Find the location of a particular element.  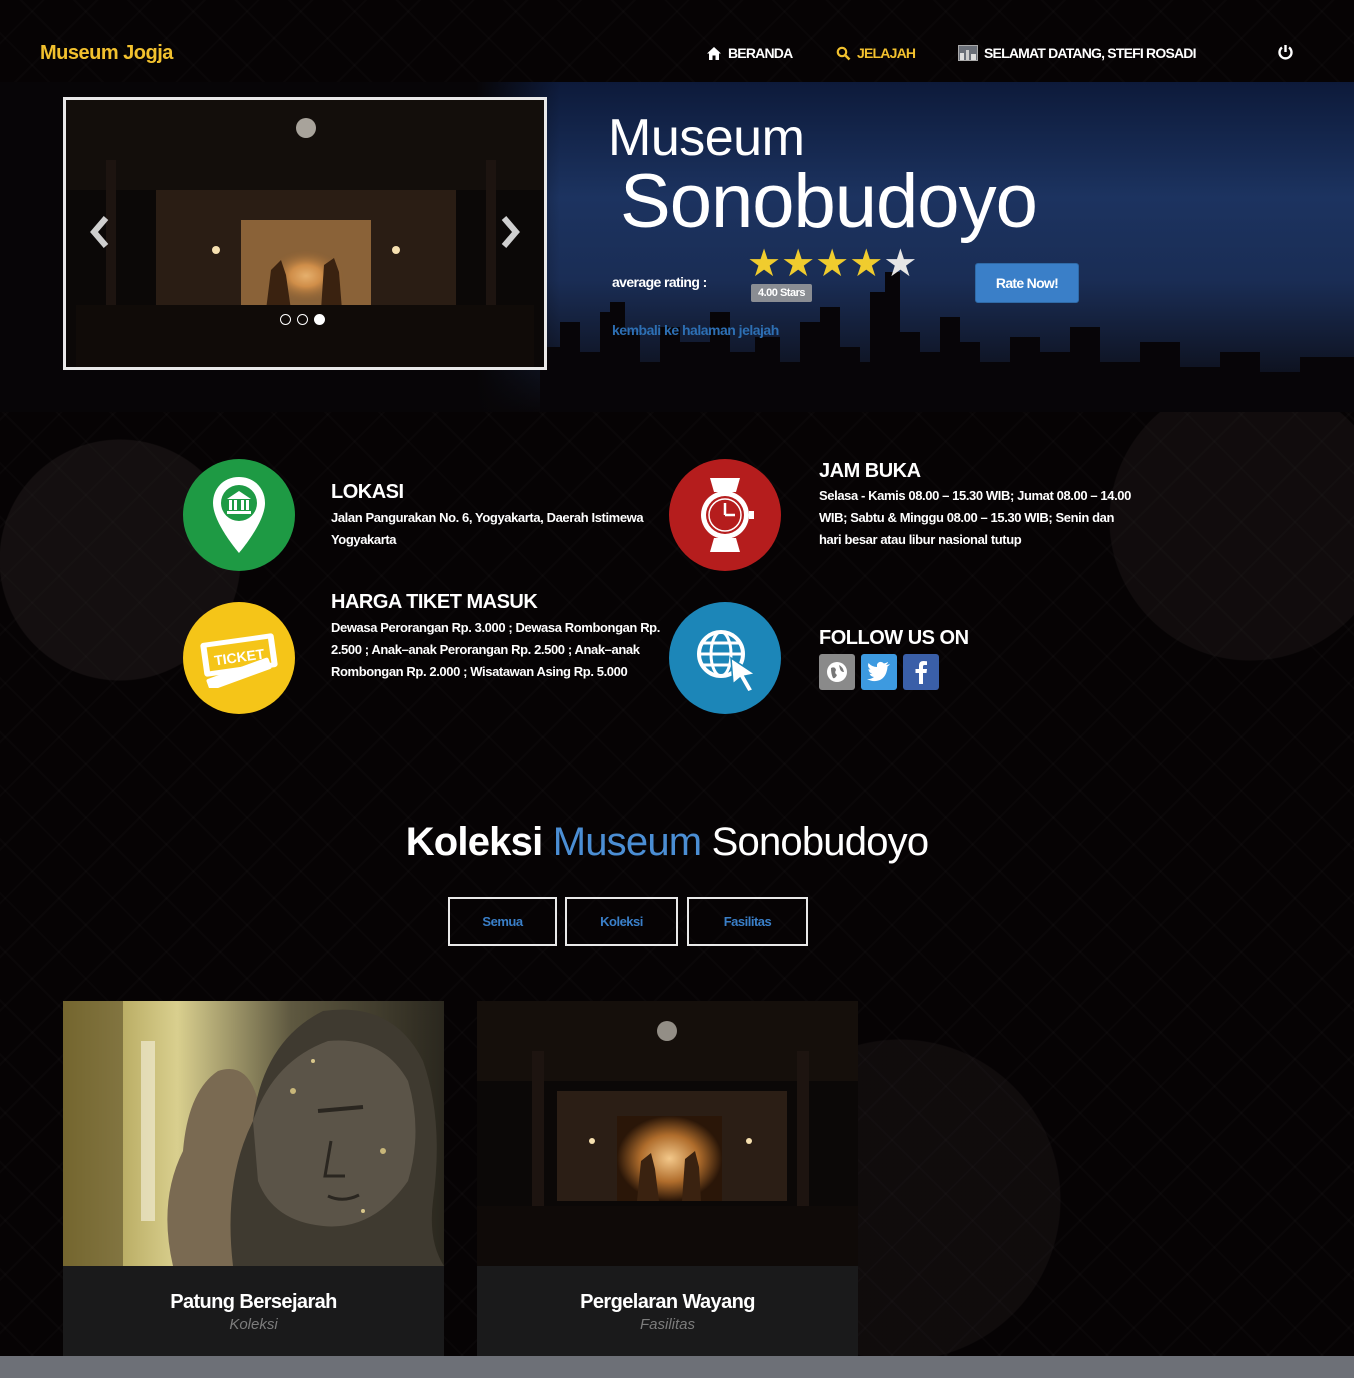

filter-facilities-button: Fasilitas is located at coordinates (747, 921).